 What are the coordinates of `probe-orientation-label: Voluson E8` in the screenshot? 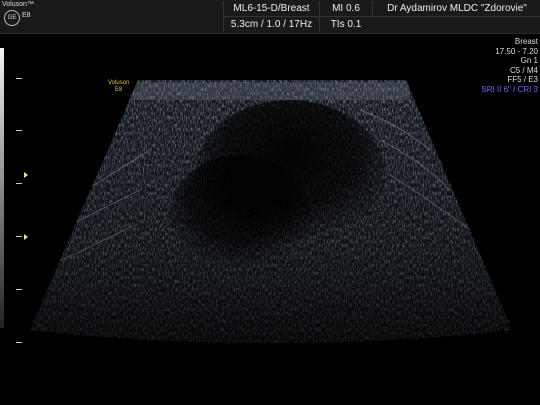 It's located at (118, 87).